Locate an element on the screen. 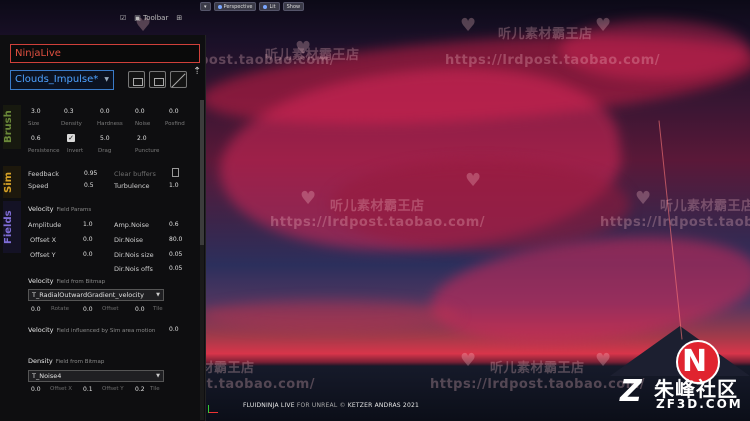 This screenshot has height=421, width=750. invert-checkbox: ✓ is located at coordinates (71, 138).